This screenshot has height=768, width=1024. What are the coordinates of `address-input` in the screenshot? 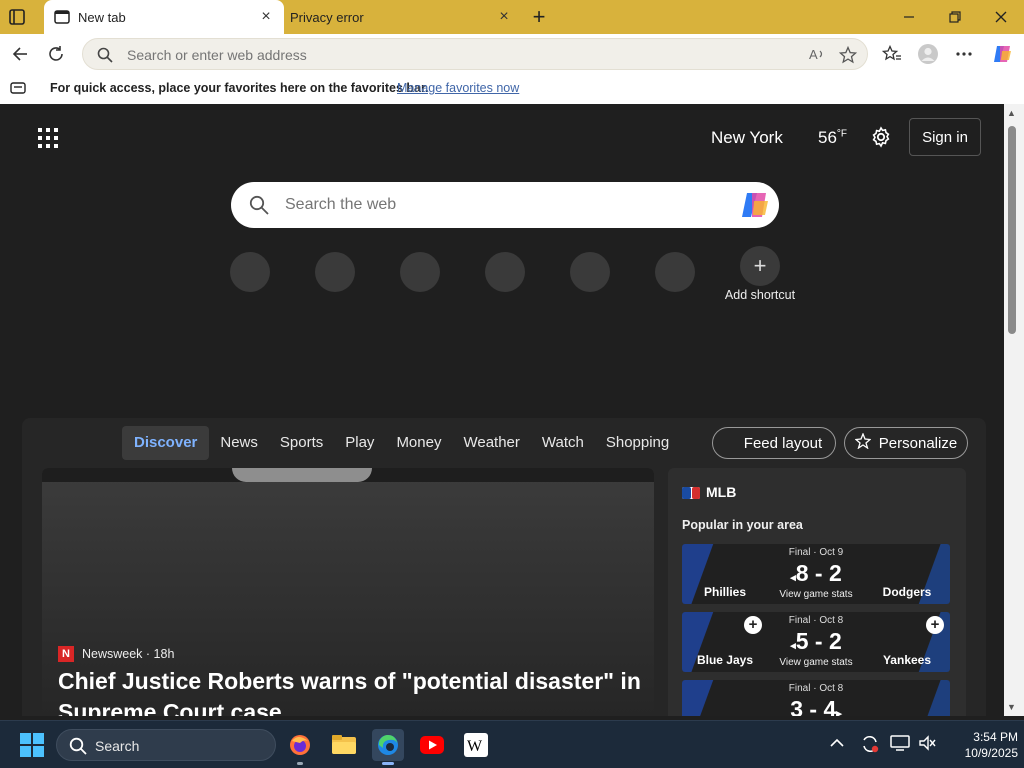 It's located at (427, 55).